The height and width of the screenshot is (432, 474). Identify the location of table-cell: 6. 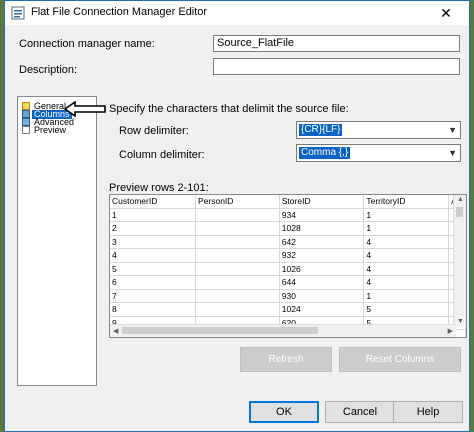
(153, 282).